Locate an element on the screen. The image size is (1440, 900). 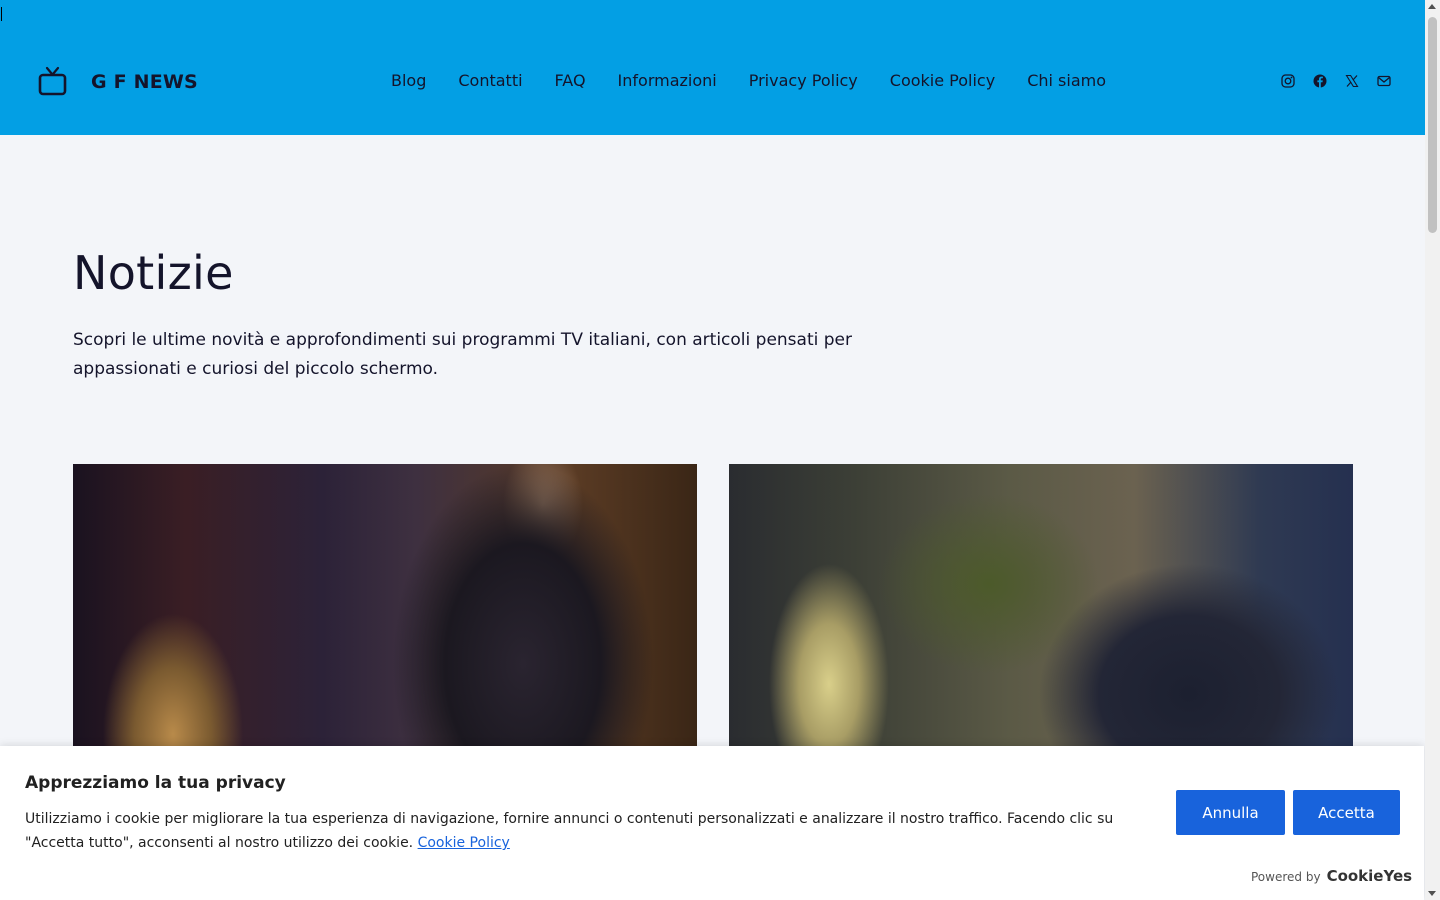
nav-blog: Blog is located at coordinates (408, 80).